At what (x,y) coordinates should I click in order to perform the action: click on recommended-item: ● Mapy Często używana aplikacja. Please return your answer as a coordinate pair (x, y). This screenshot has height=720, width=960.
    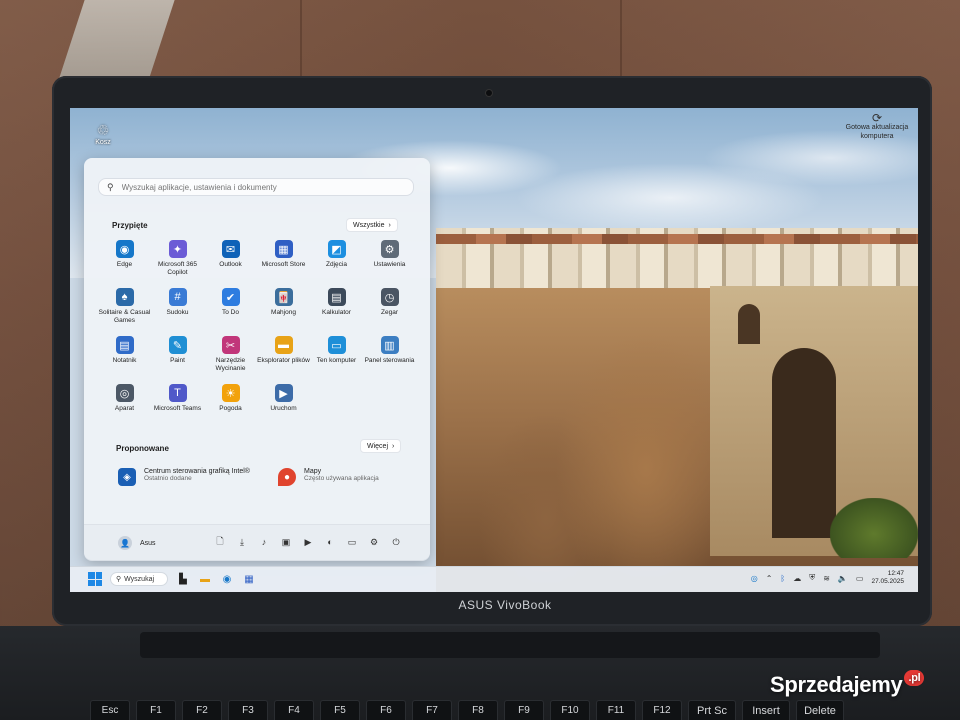
    Looking at the image, I should click on (328, 477).